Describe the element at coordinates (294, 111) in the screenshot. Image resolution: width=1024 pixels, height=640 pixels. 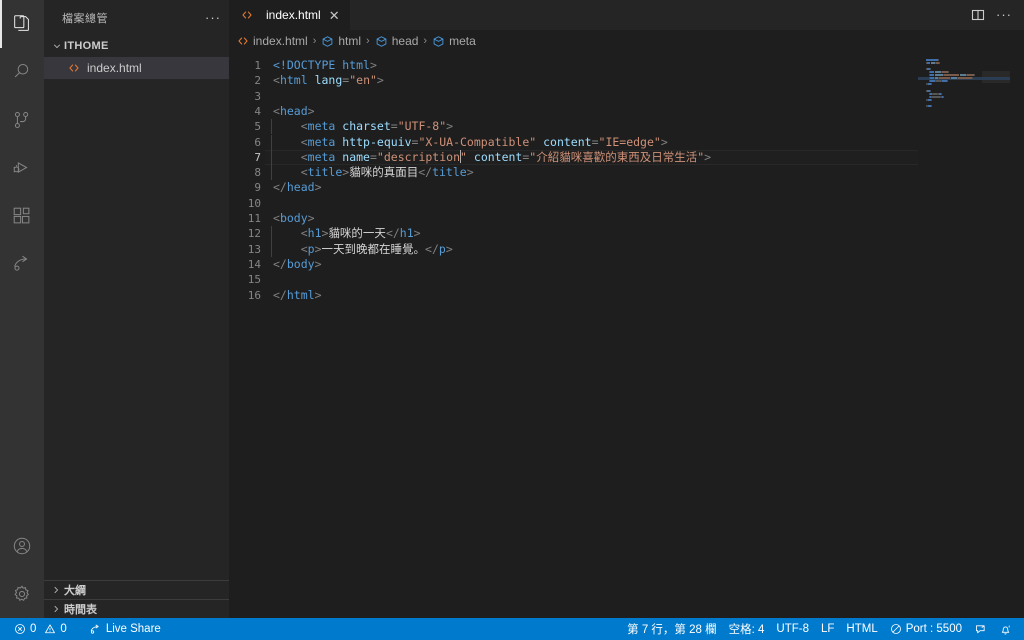
I see `line-content: <head>` at that location.